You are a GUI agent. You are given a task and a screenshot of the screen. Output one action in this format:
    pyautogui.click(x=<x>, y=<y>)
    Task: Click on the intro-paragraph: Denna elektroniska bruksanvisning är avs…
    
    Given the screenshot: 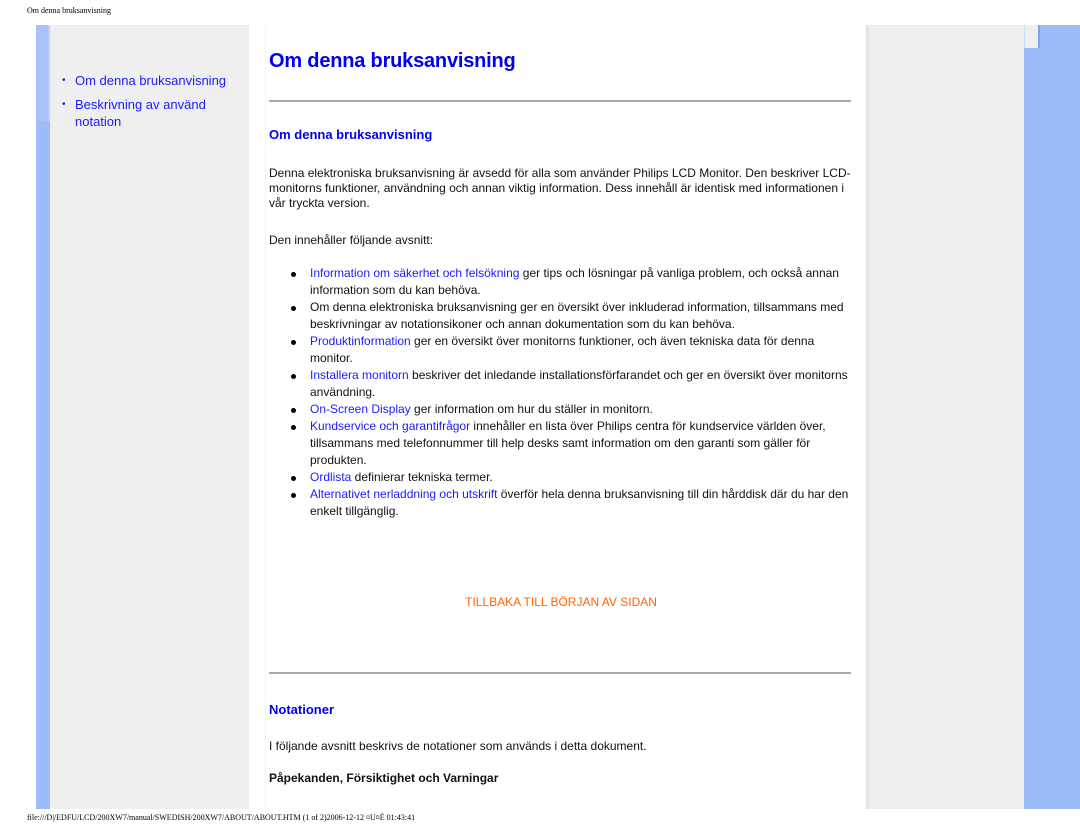 What is the action you would take?
    pyautogui.click(x=560, y=188)
    